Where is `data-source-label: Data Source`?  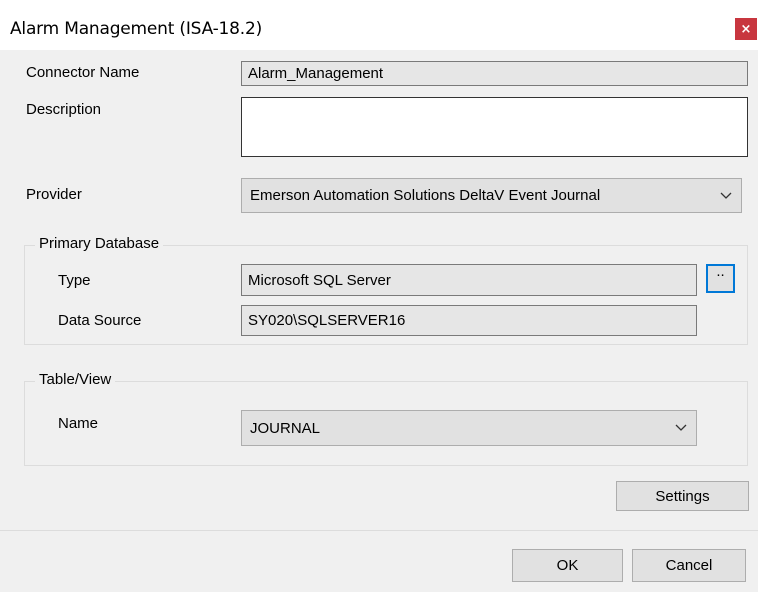
data-source-label: Data Source is located at coordinates (100, 320).